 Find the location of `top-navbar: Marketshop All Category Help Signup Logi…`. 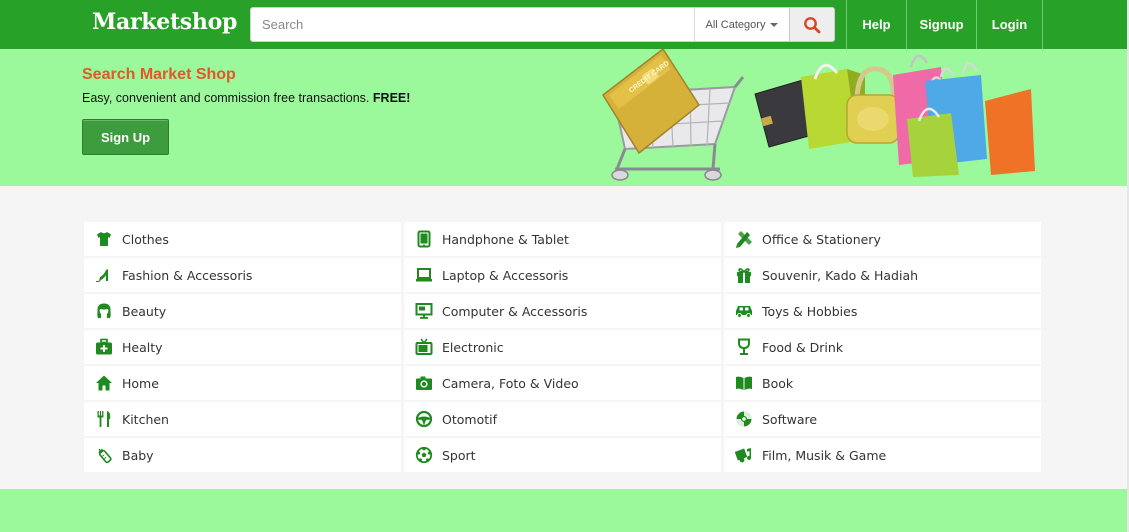

top-navbar: Marketshop All Category Help Signup Logi… is located at coordinates (564, 24).